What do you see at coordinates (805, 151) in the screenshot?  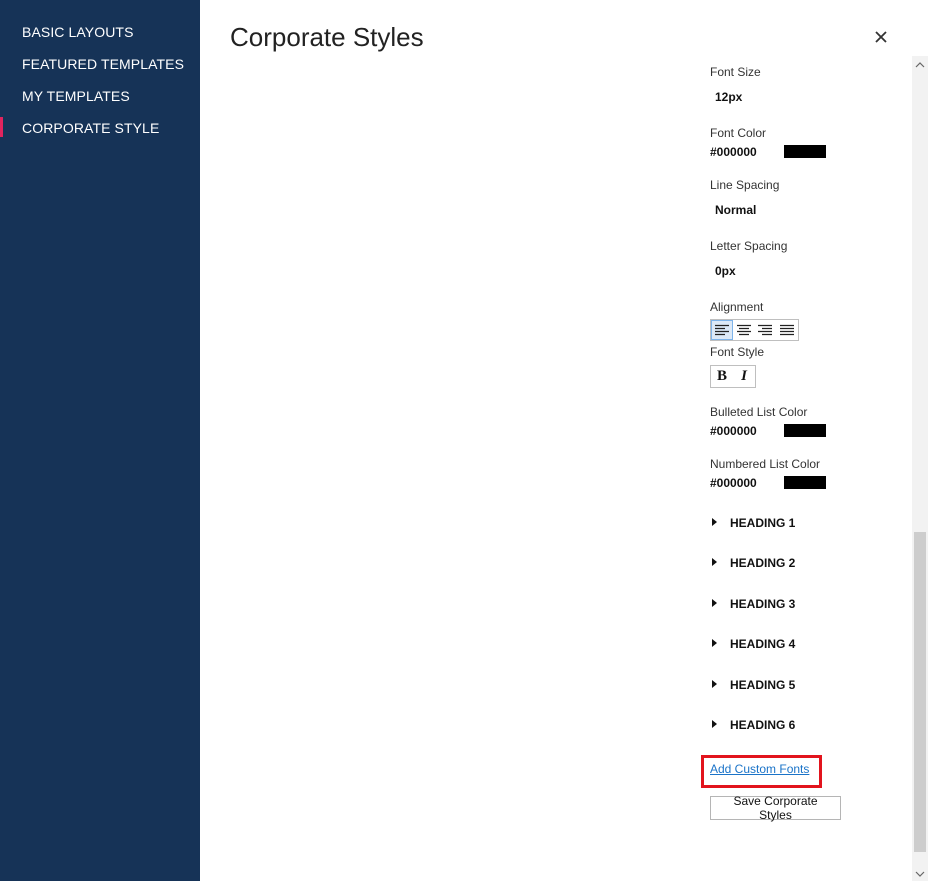 I see `font-color-swatch` at bounding box center [805, 151].